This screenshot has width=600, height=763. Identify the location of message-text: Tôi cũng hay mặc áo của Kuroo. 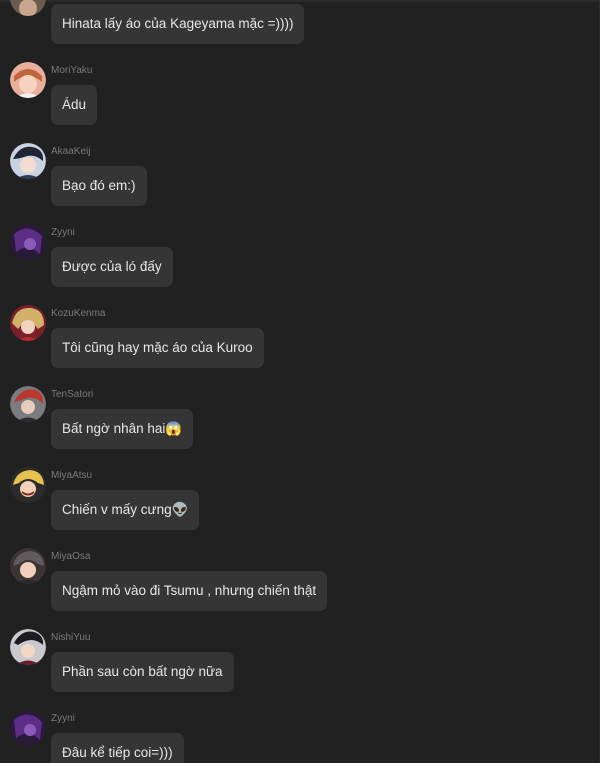
(157, 348).